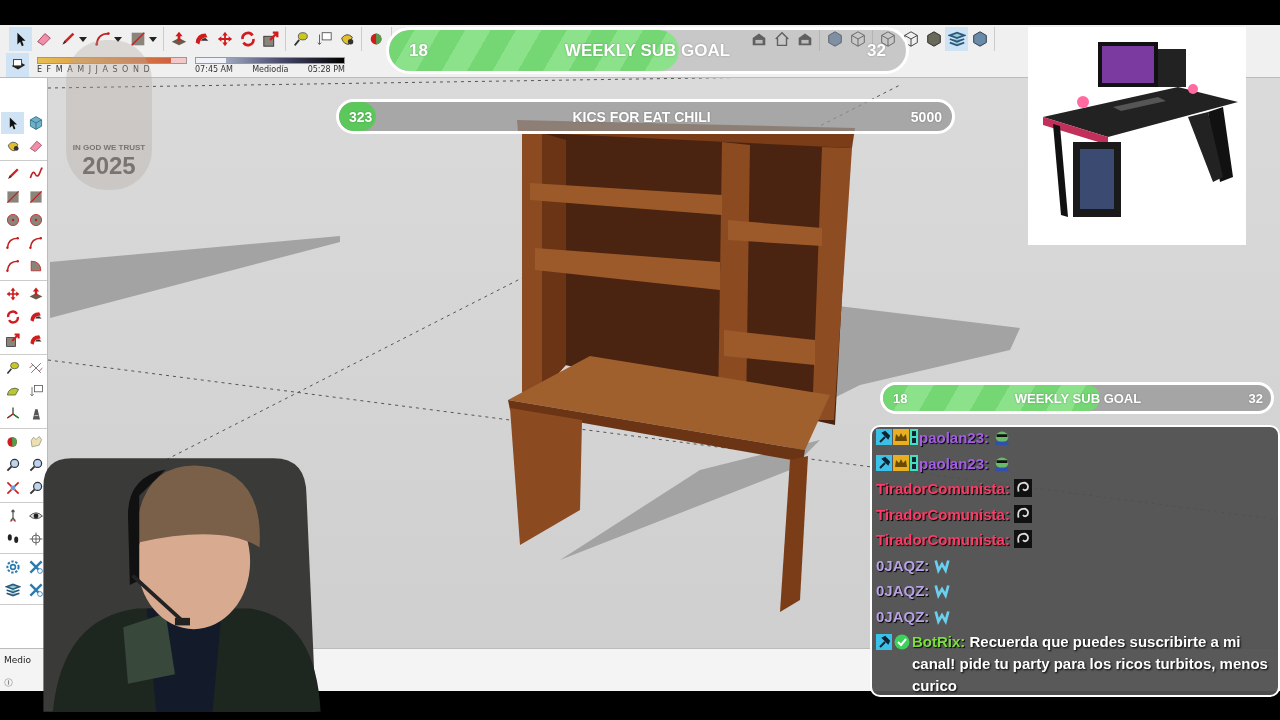  What do you see at coordinates (35, 368) in the screenshot?
I see `dimension-icon` at bounding box center [35, 368].